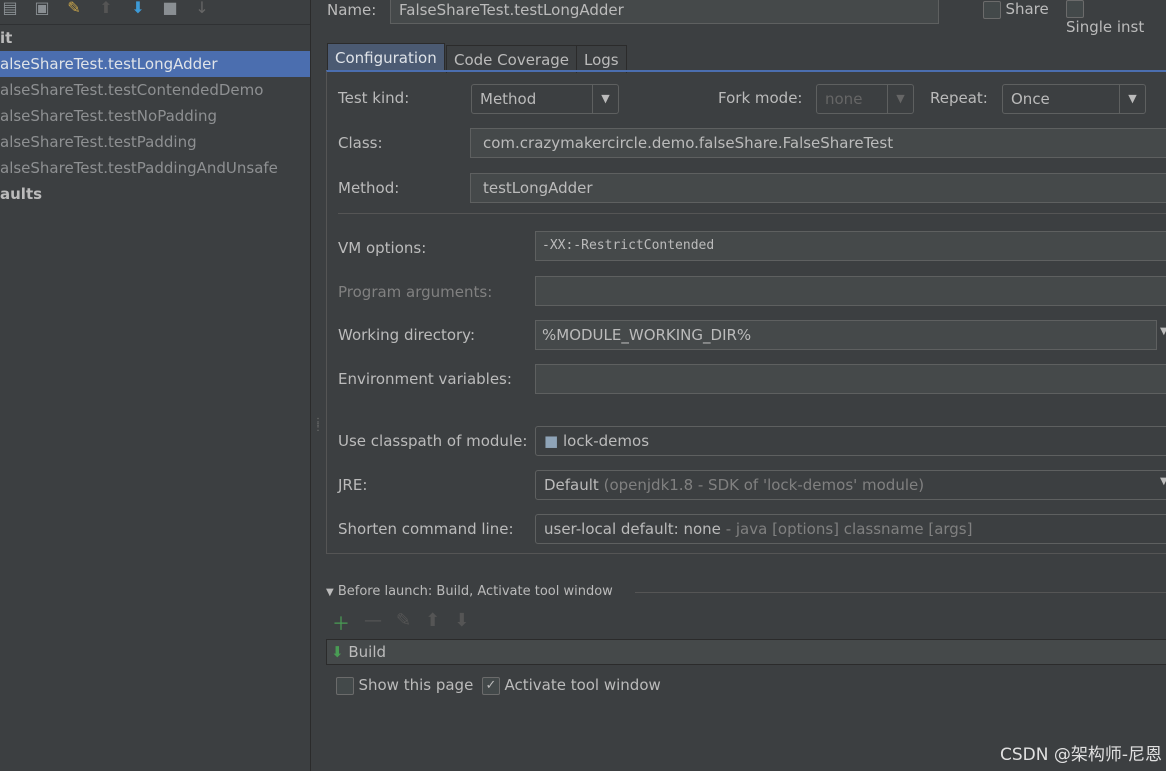 This screenshot has height=771, width=1166. Describe the element at coordinates (353, 485) in the screenshot. I see `jre-label: JRE:` at that location.